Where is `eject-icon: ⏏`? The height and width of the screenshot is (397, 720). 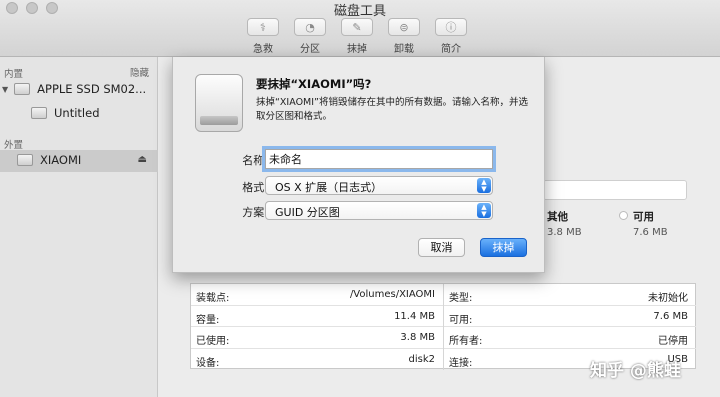 eject-icon: ⏏ is located at coordinates (142, 159).